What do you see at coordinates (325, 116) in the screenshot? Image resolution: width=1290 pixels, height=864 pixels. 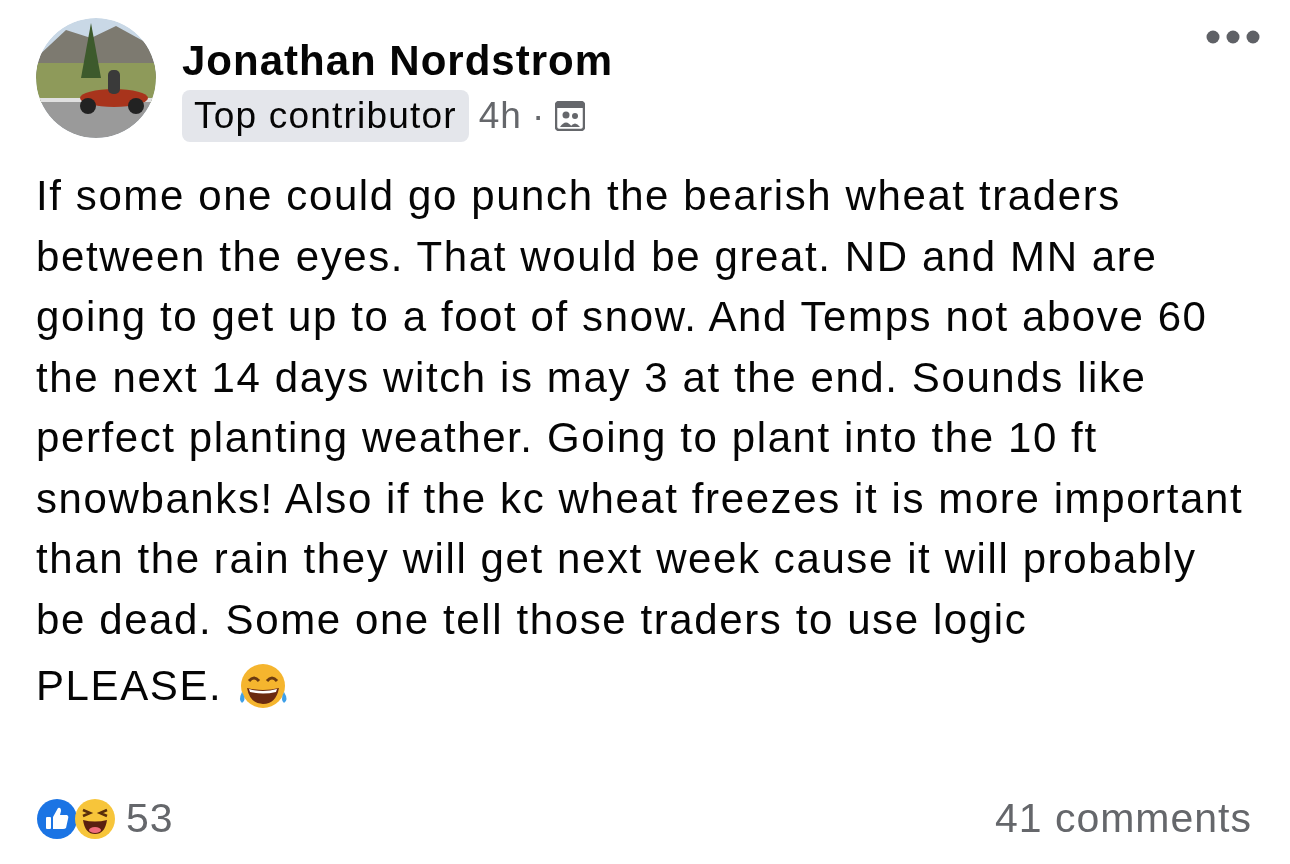 I see `contributor-badge: Top contributor` at bounding box center [325, 116].